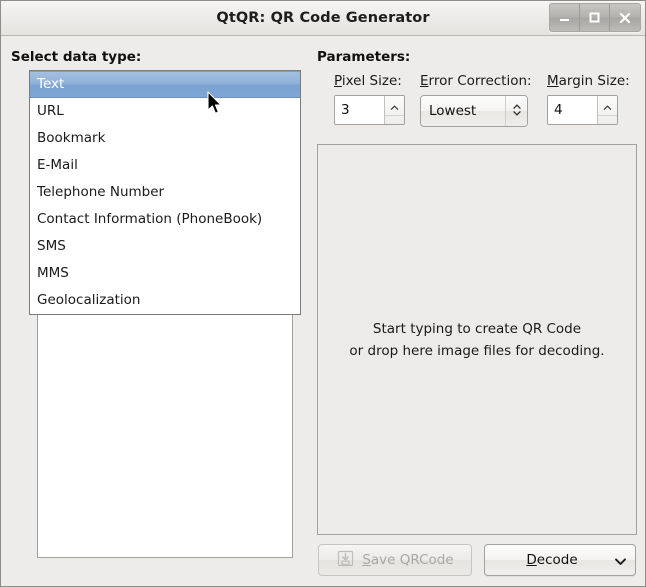  What do you see at coordinates (165, 84) in the screenshot?
I see `list-item-text: Text` at bounding box center [165, 84].